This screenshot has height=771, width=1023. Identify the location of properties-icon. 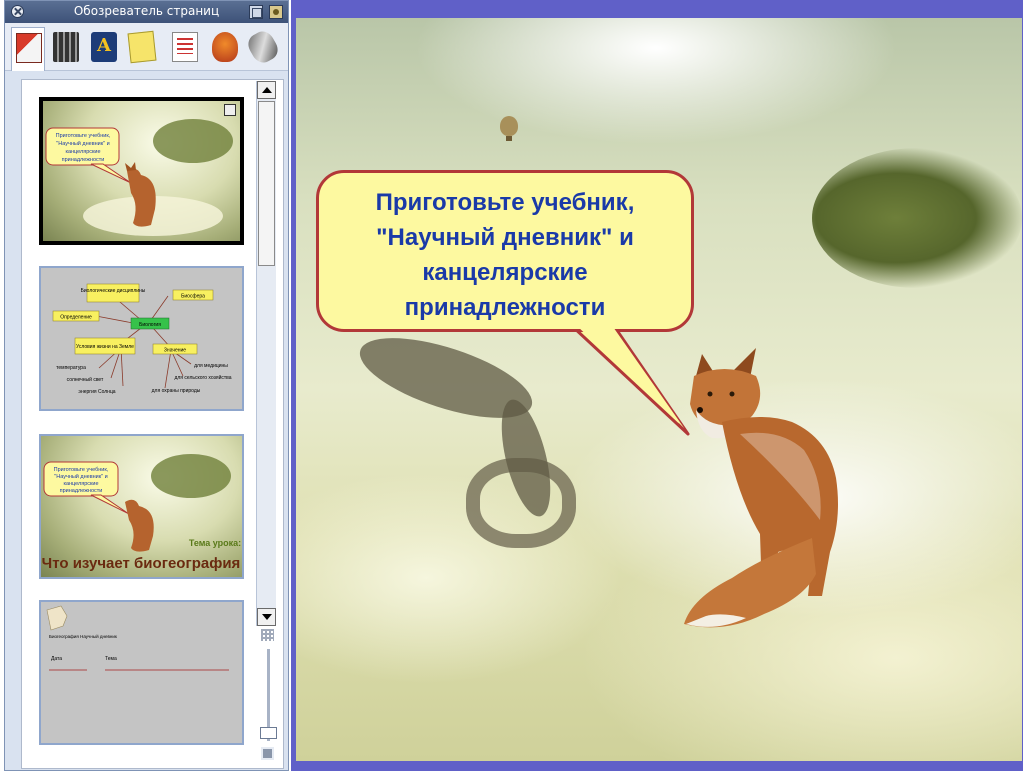
(185, 47).